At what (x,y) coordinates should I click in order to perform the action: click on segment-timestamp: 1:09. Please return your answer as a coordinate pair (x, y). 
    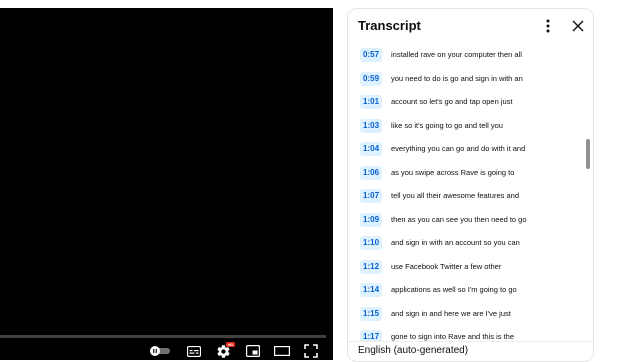
    Looking at the image, I should click on (371, 219).